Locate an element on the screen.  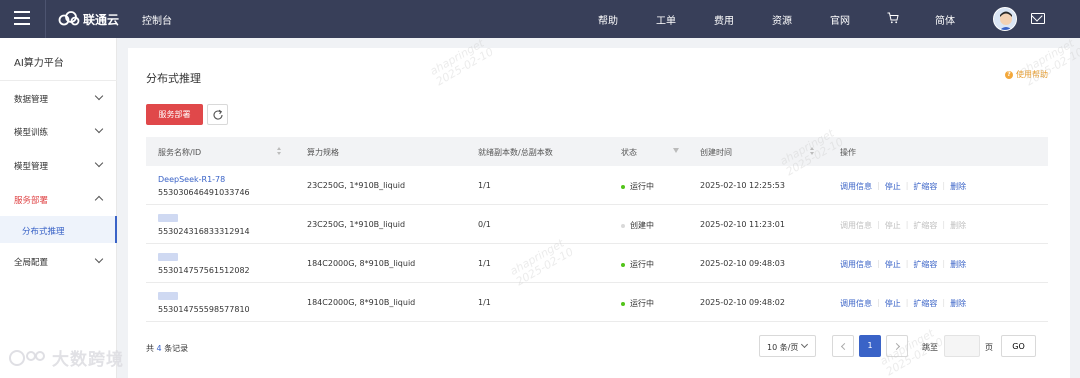
mail-icon is located at coordinates (1038, 18).